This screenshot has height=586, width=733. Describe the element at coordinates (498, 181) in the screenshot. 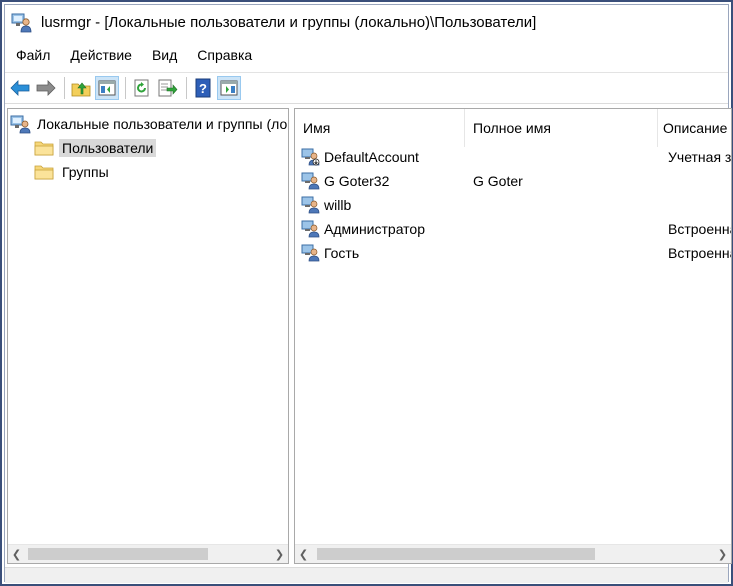

I see `cell-full-name: G Goter` at that location.